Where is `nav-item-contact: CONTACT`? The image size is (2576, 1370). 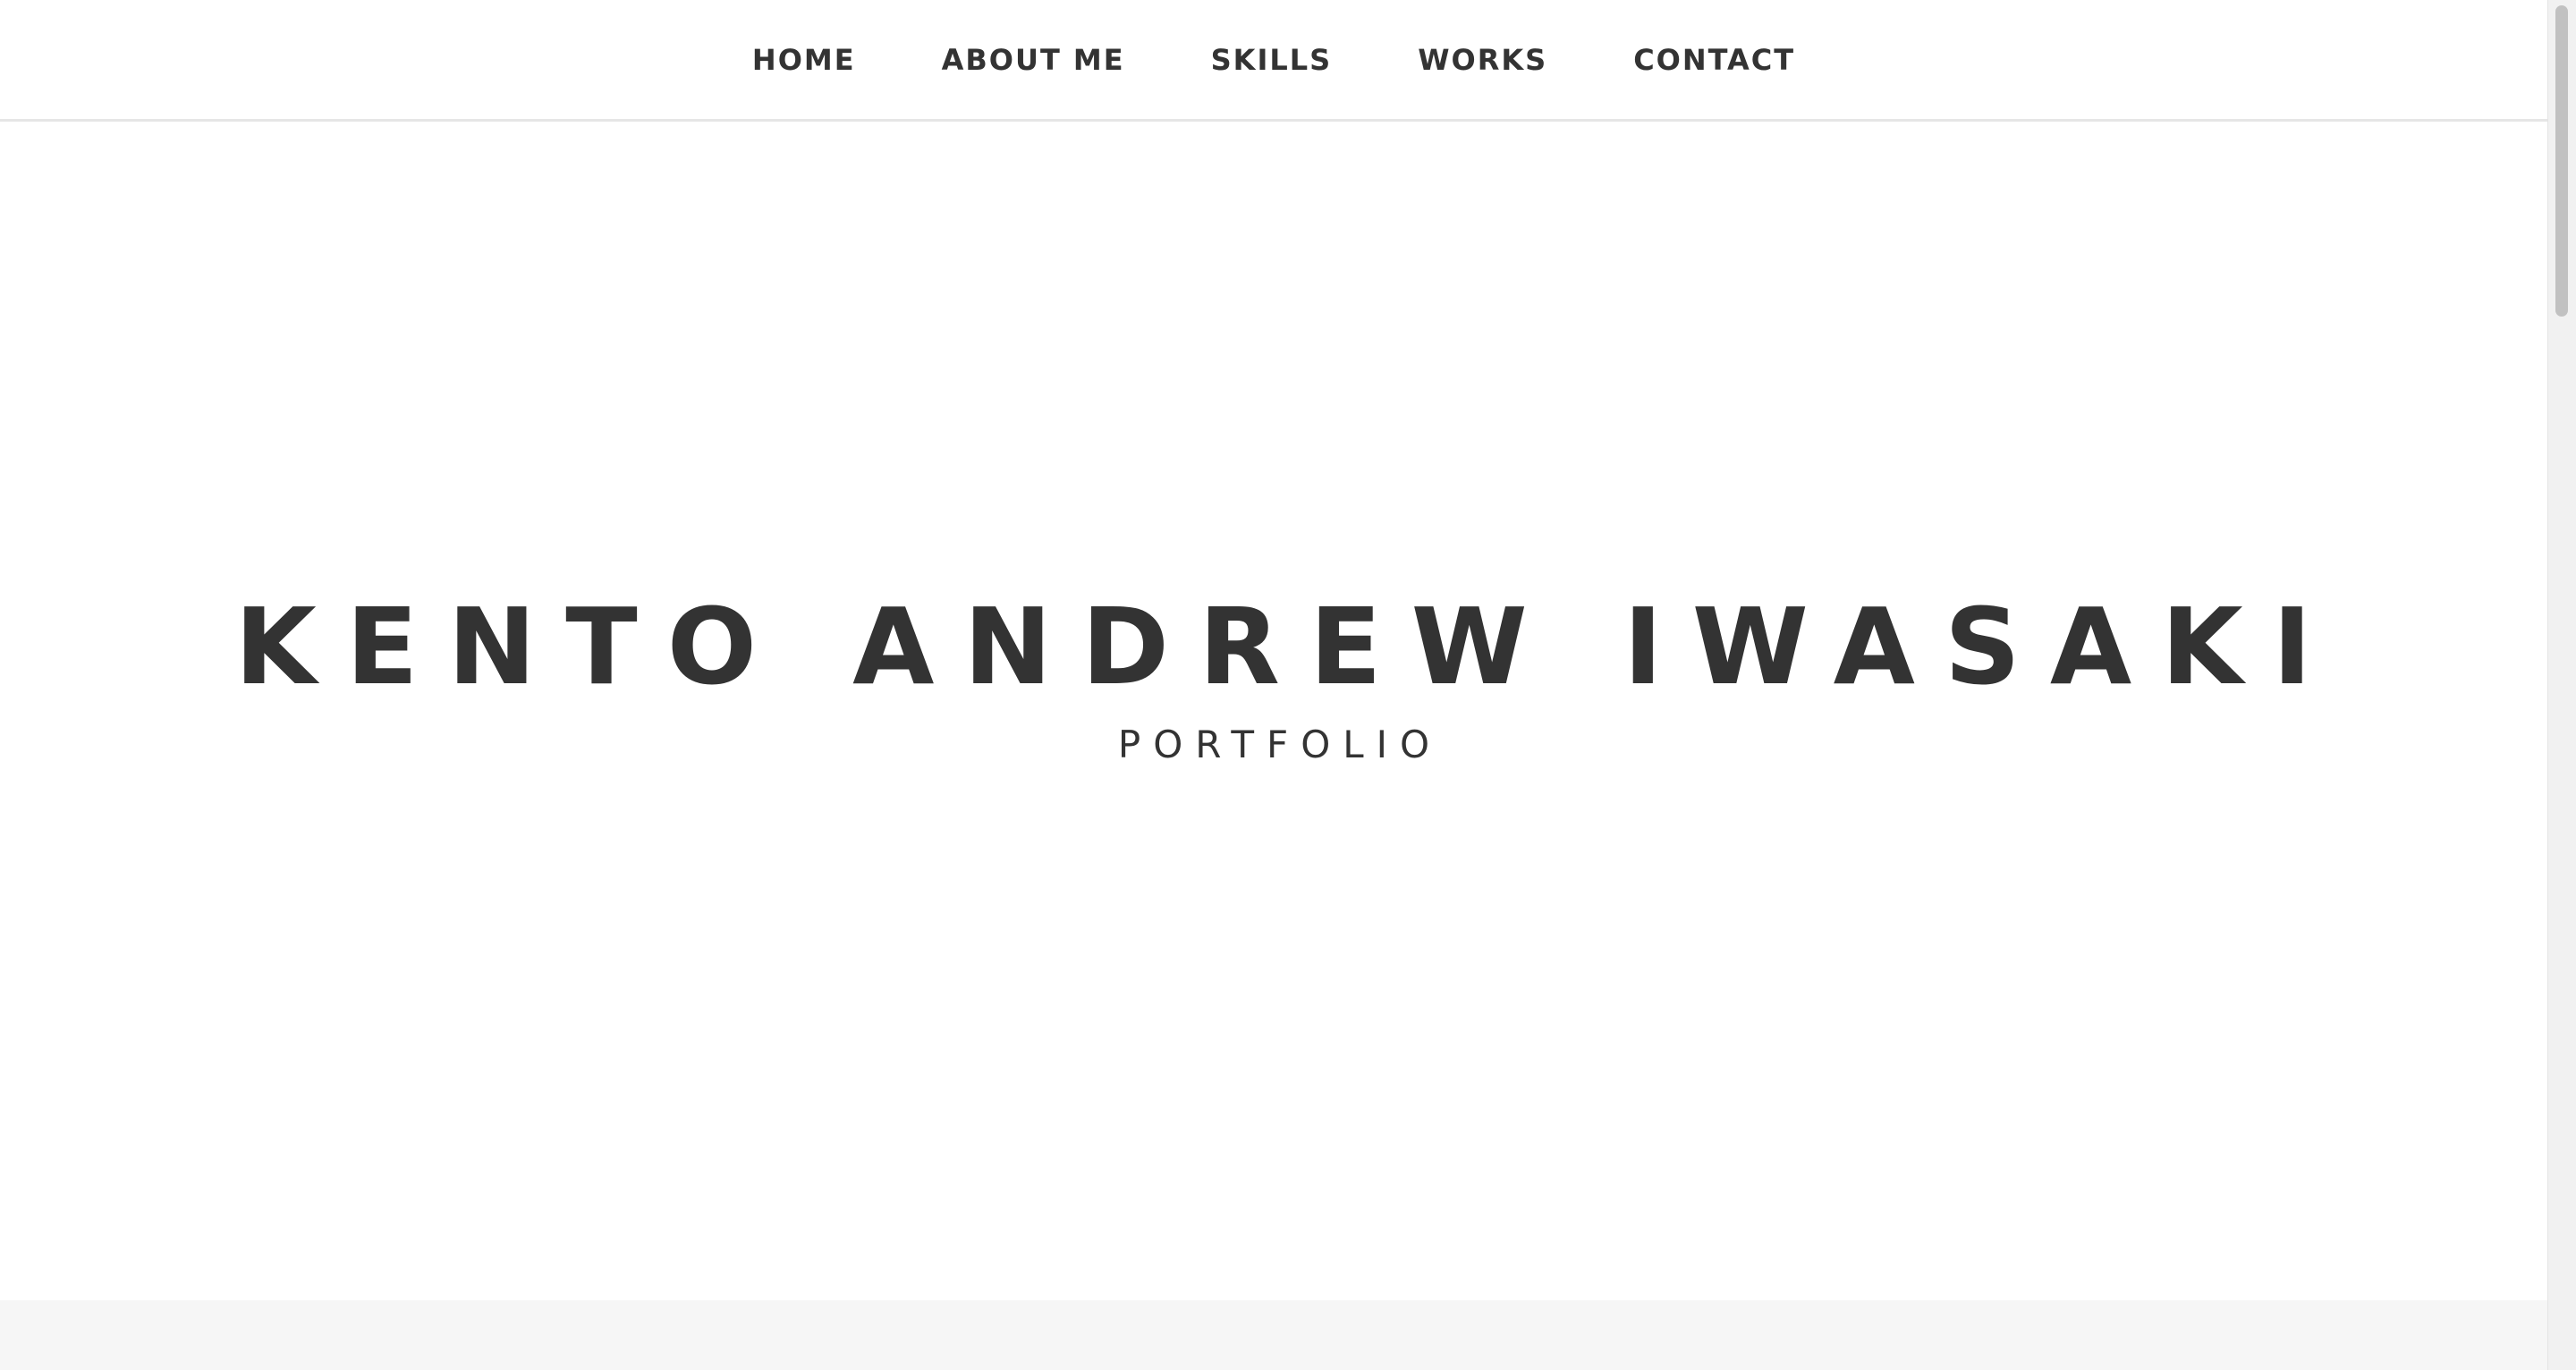 nav-item-contact: CONTACT is located at coordinates (1714, 60).